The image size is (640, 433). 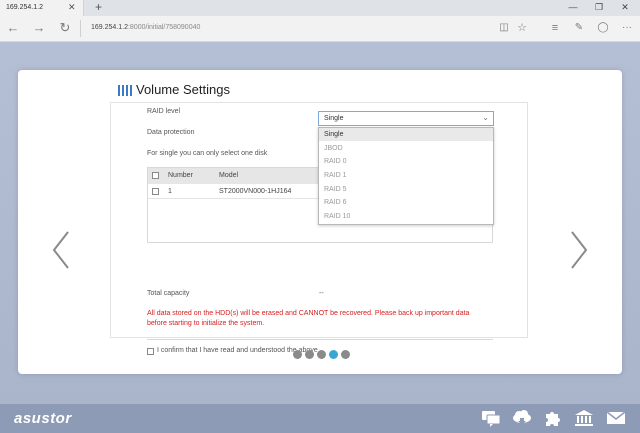 I want to click on divider, so click(x=320, y=339).